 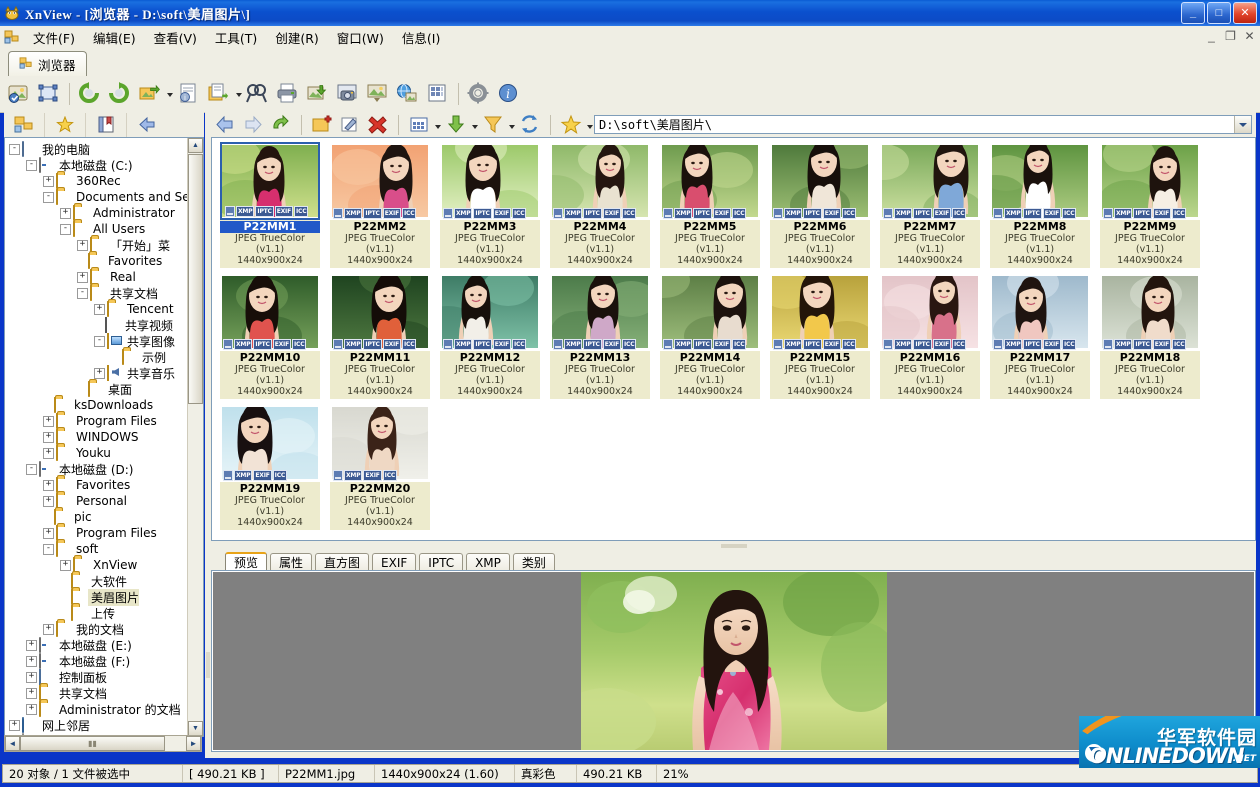 What do you see at coordinates (488, 562) in the screenshot?
I see `info-tab-6: XMP` at bounding box center [488, 562].